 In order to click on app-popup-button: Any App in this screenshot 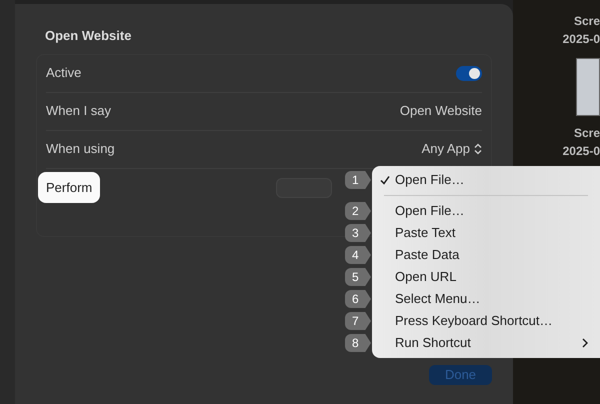, I will do `click(452, 149)`.